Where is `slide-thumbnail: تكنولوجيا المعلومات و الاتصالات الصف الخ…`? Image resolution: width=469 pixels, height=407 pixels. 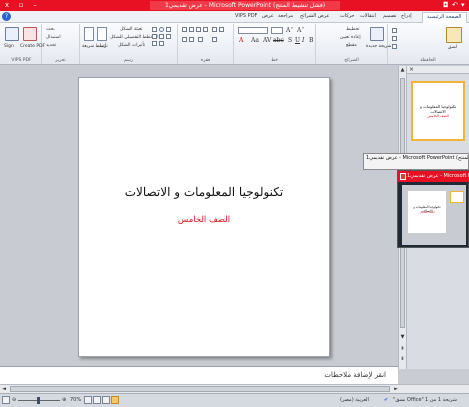 slide-thumbnail: تكنولوجيا المعلومات و الاتصالات الصف الخ… is located at coordinates (438, 111).